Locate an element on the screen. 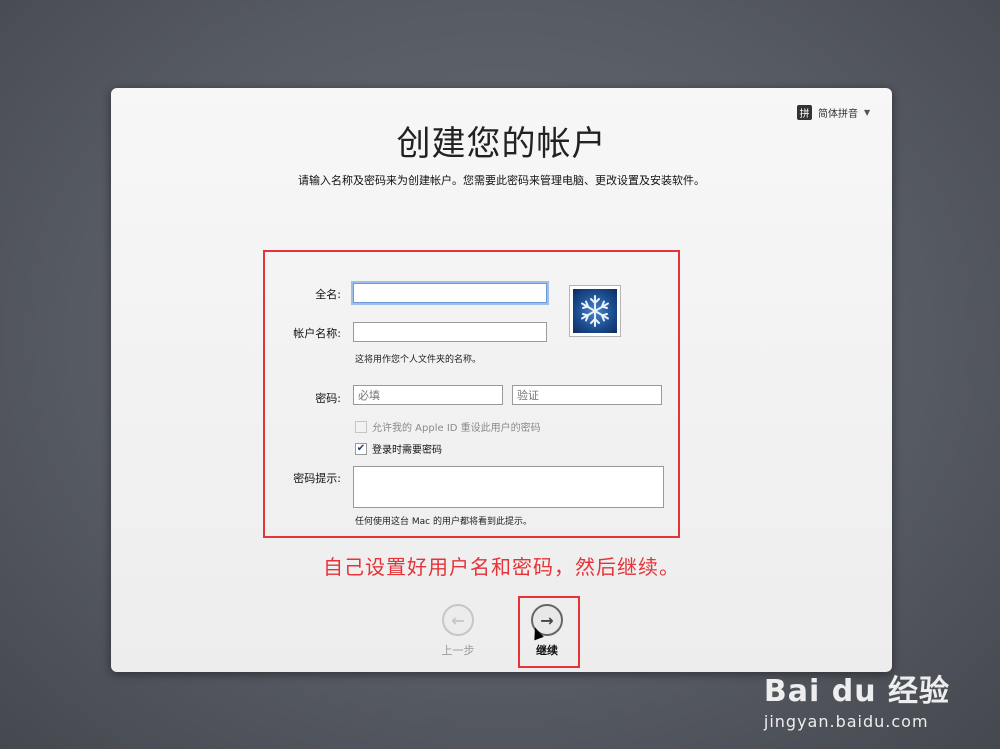  baidu-url: jingyan.baidu.com is located at coordinates (846, 721).